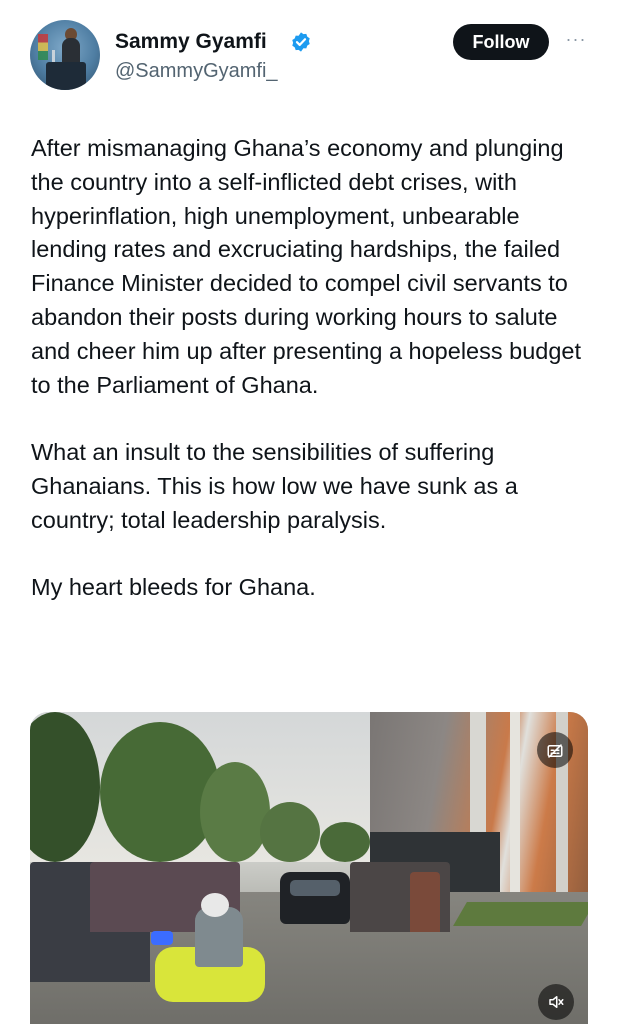 The width and height of the screenshot is (618, 1024). I want to click on more-options-icon: ···, so click(576, 41).